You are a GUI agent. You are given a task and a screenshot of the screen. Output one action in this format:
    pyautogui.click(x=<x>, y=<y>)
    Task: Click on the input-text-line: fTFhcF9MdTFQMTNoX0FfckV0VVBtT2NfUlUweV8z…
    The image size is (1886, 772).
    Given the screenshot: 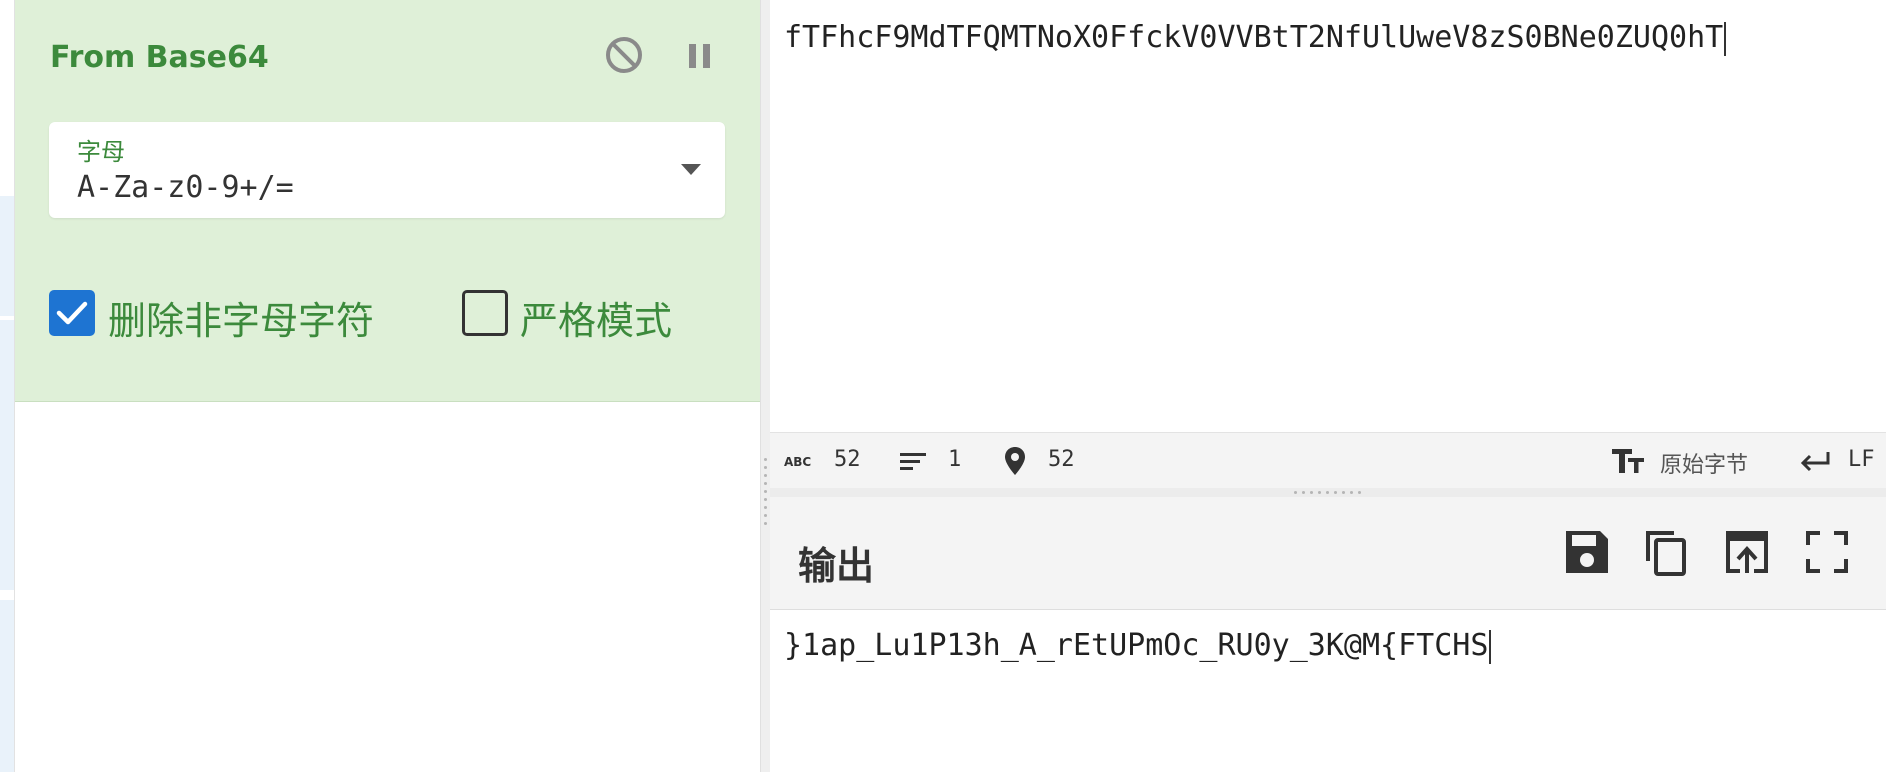 What is the action you would take?
    pyautogui.click(x=1255, y=38)
    